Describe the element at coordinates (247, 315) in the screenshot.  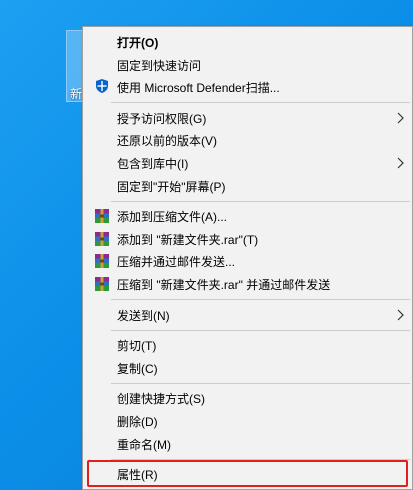
I see `menu-item: 发送到(N)` at that location.